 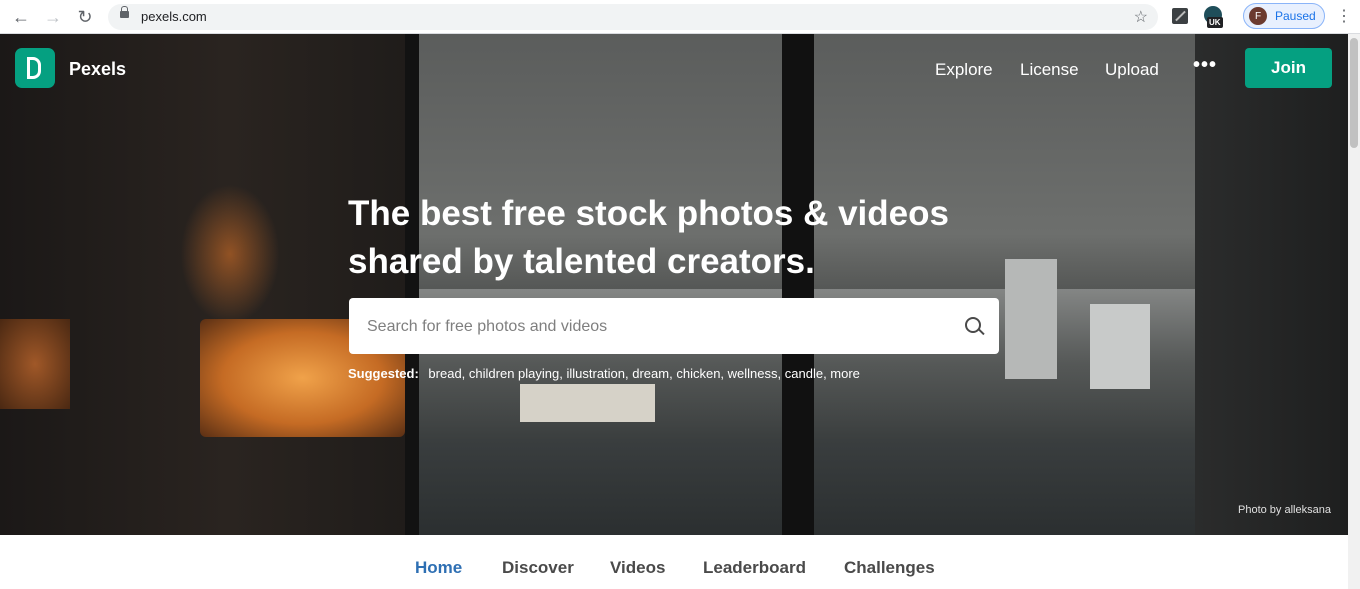 I want to click on browser-menu-icon: ⋮, so click(x=1344, y=16).